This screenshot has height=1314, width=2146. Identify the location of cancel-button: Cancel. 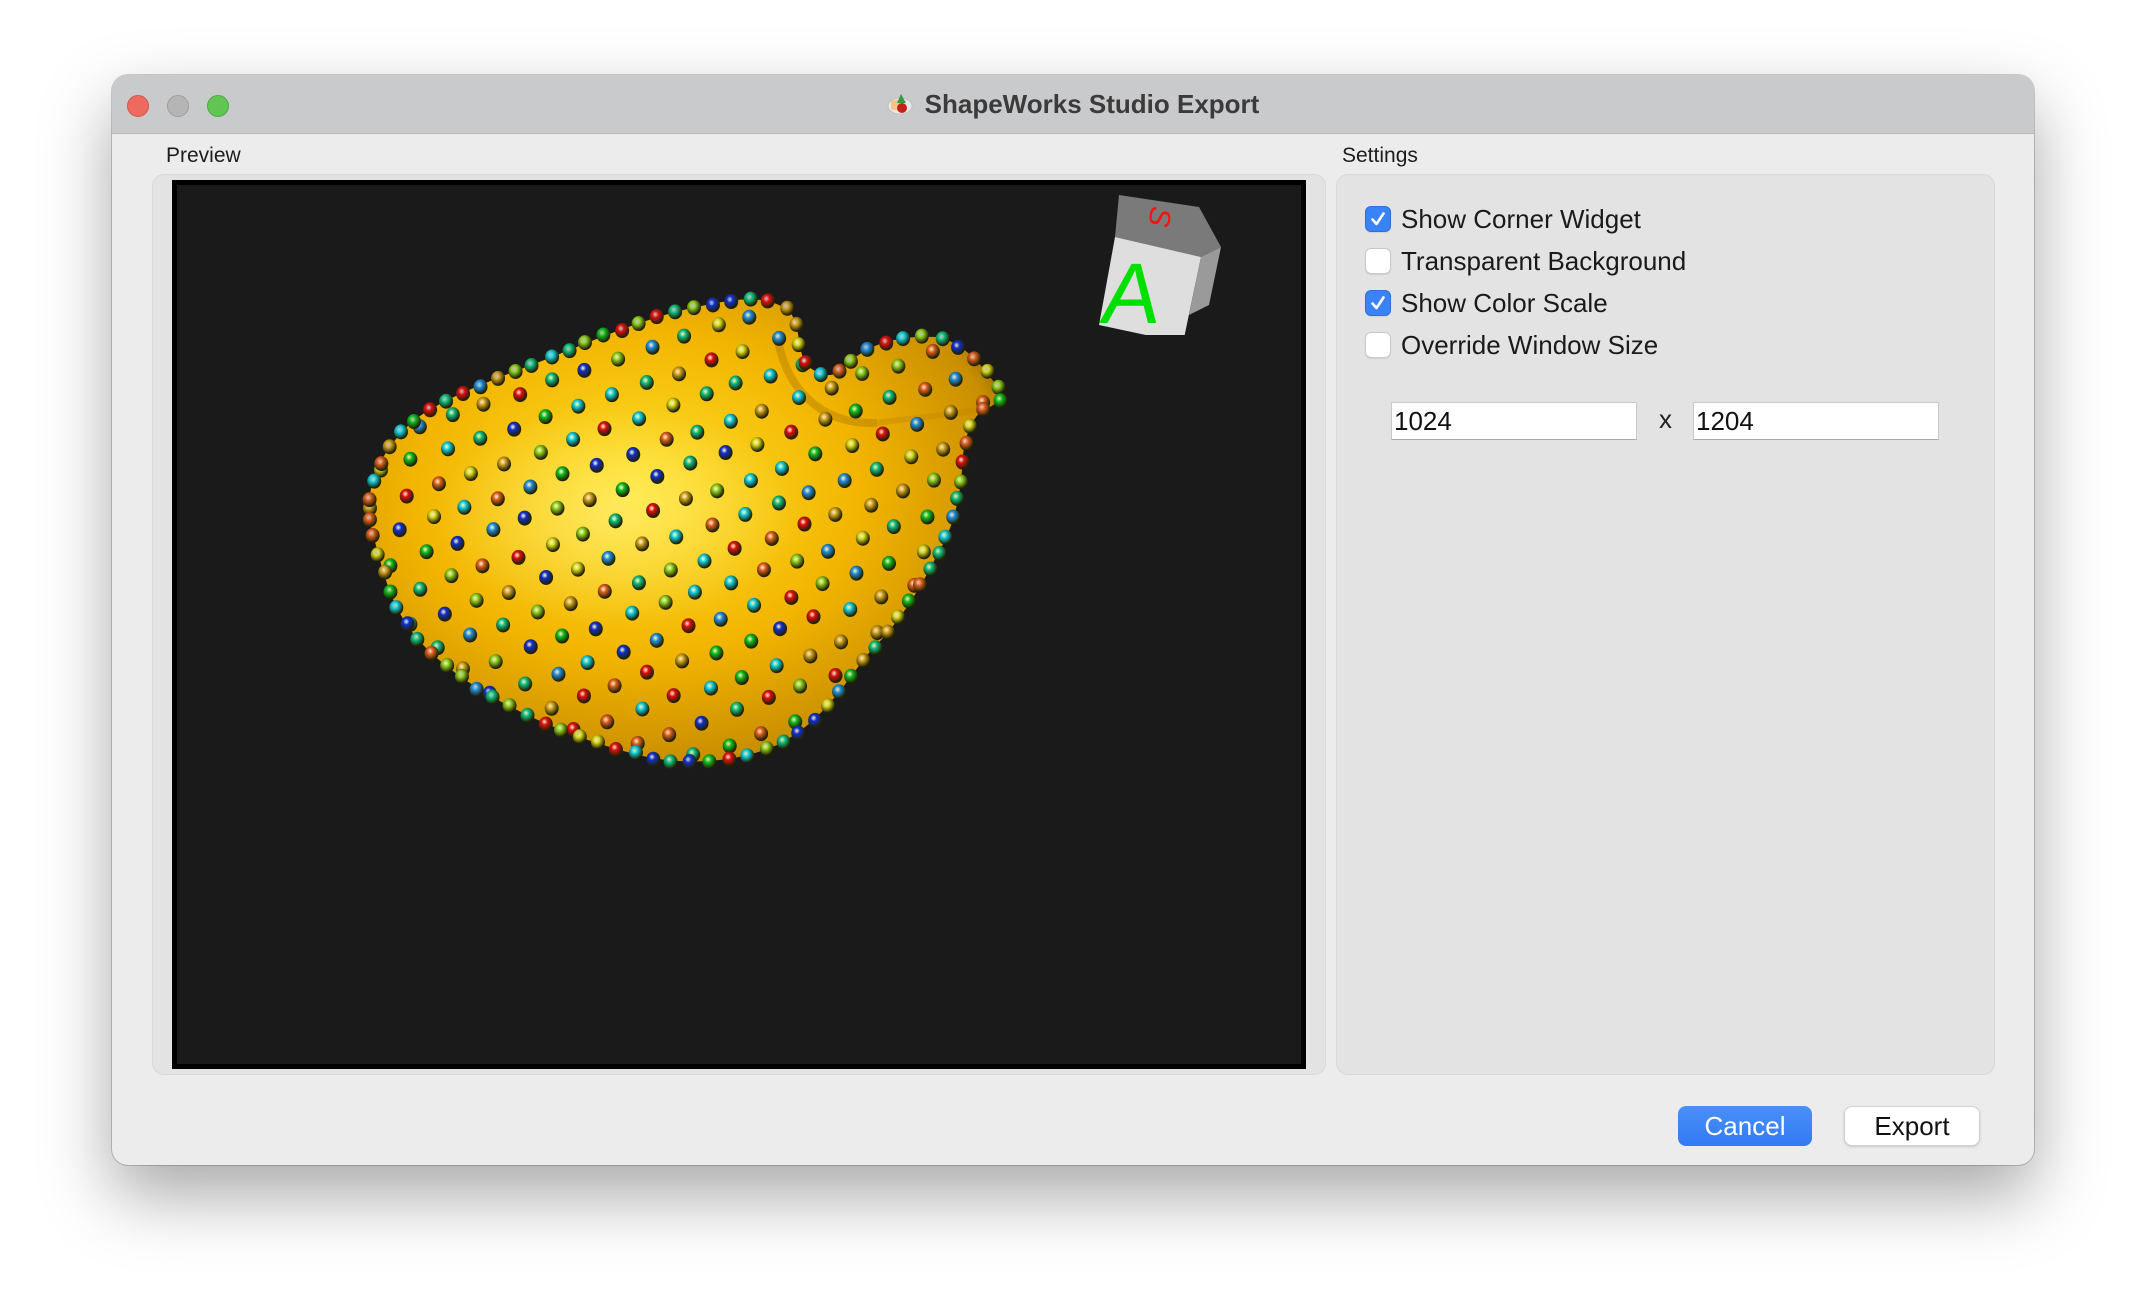
(1745, 1126).